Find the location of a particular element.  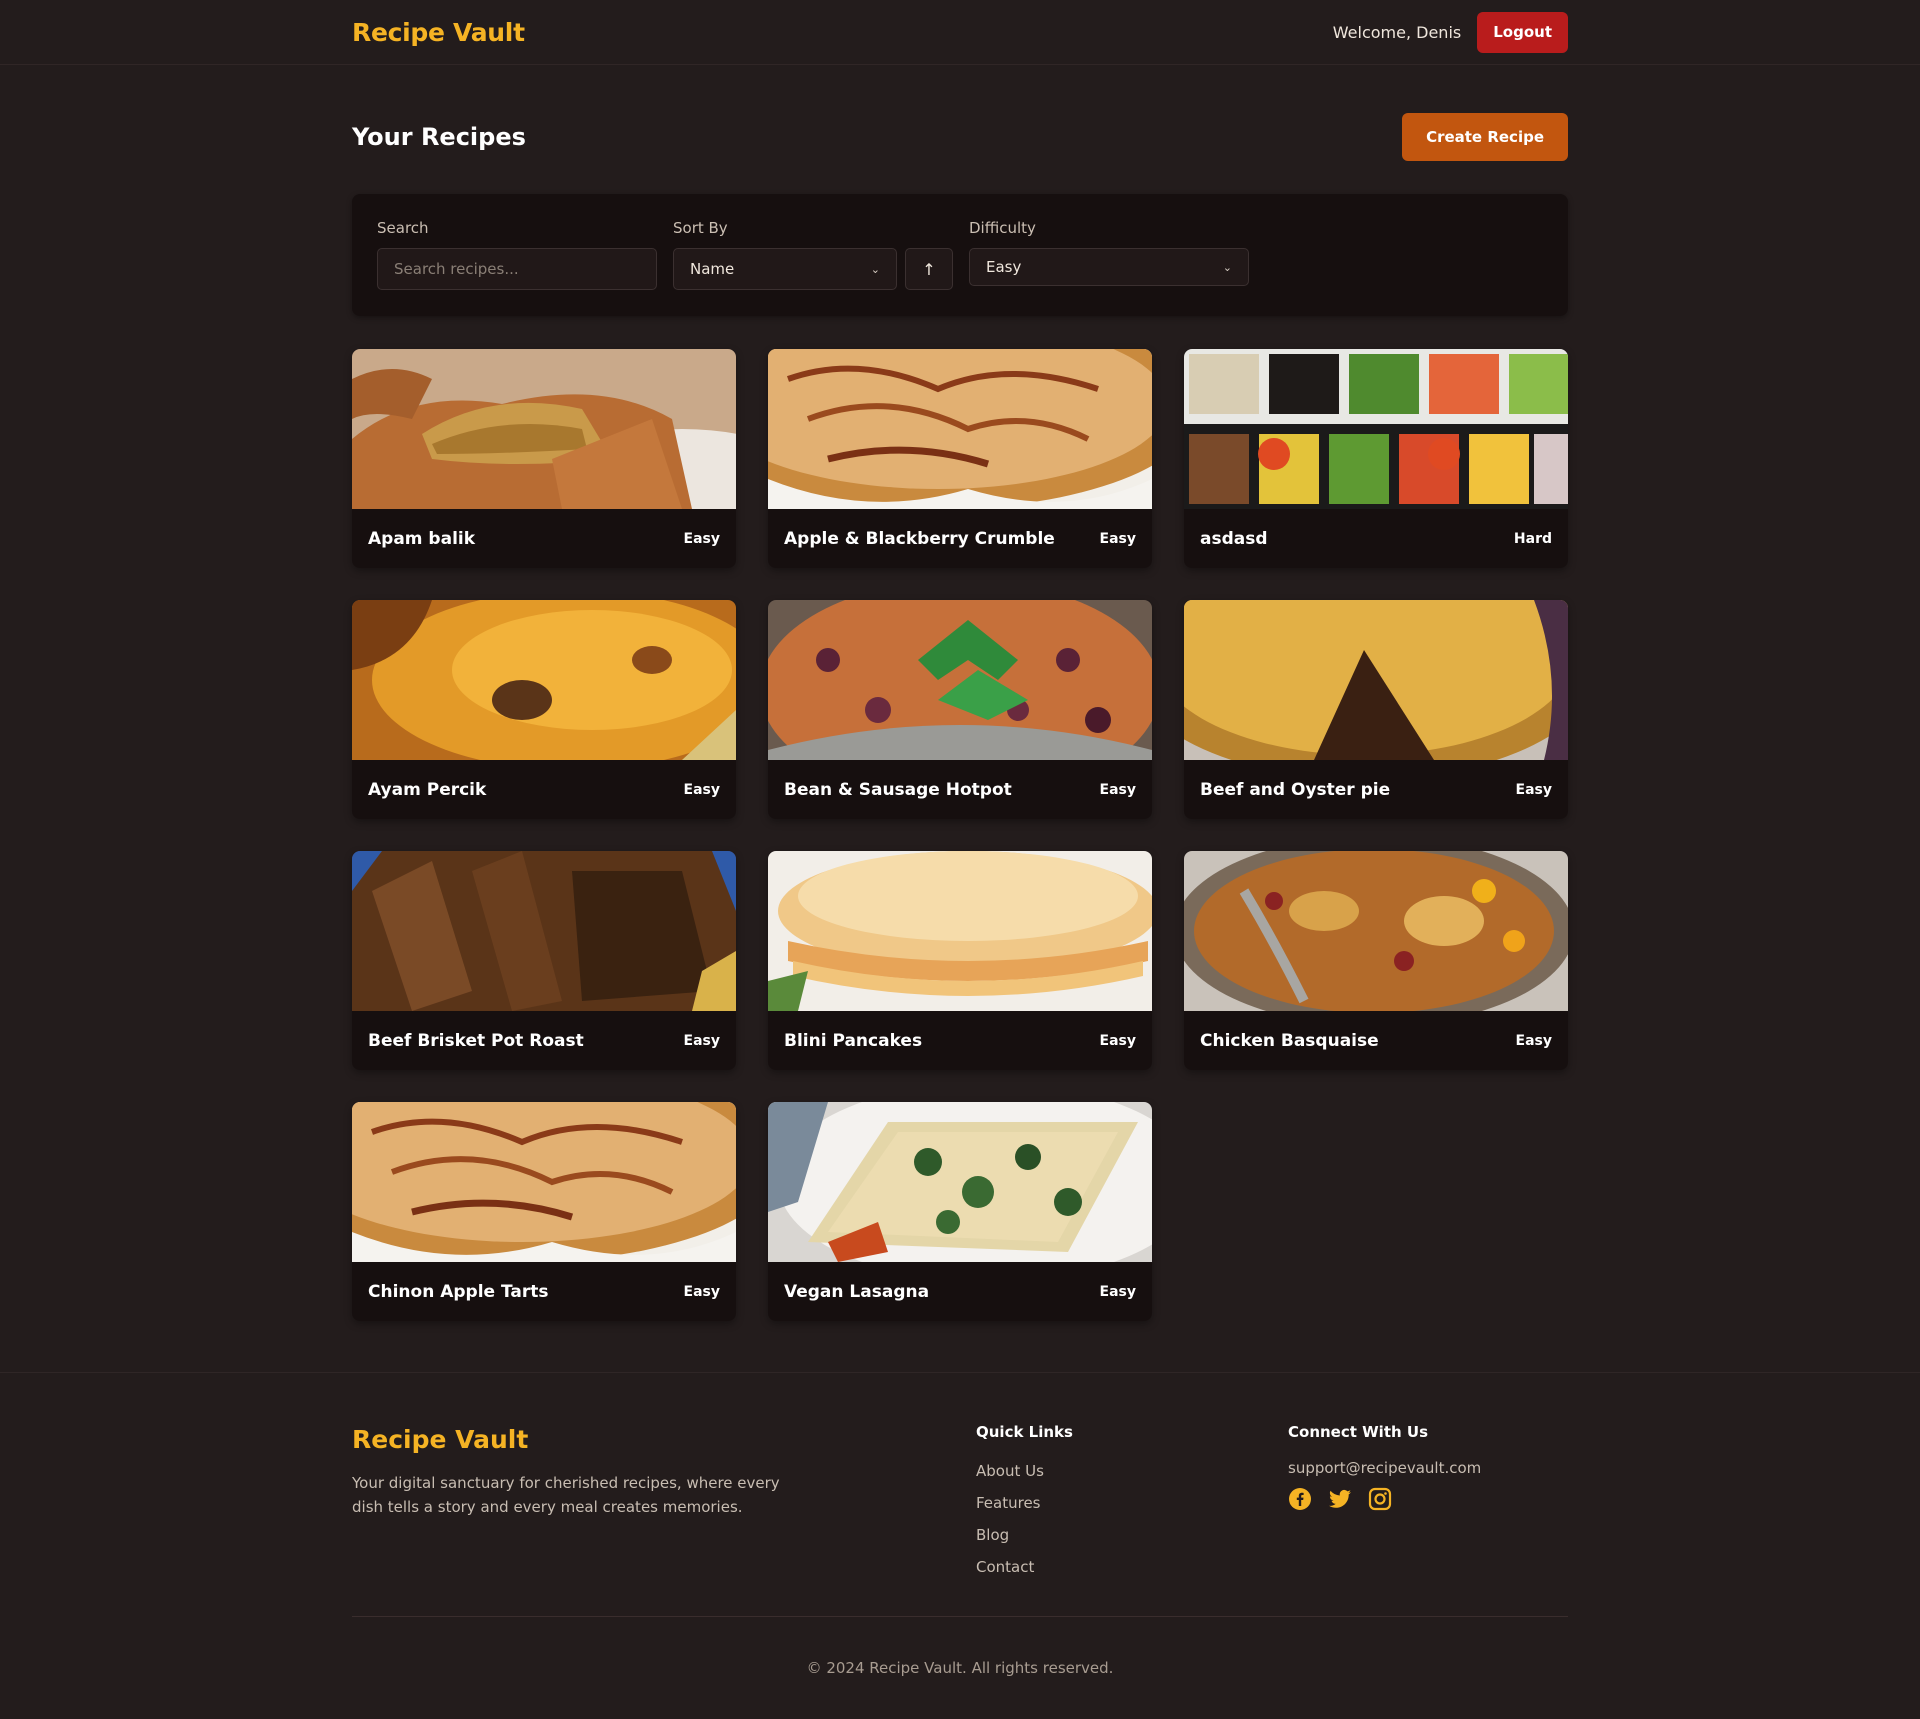

search-group: Search is located at coordinates (517, 255).